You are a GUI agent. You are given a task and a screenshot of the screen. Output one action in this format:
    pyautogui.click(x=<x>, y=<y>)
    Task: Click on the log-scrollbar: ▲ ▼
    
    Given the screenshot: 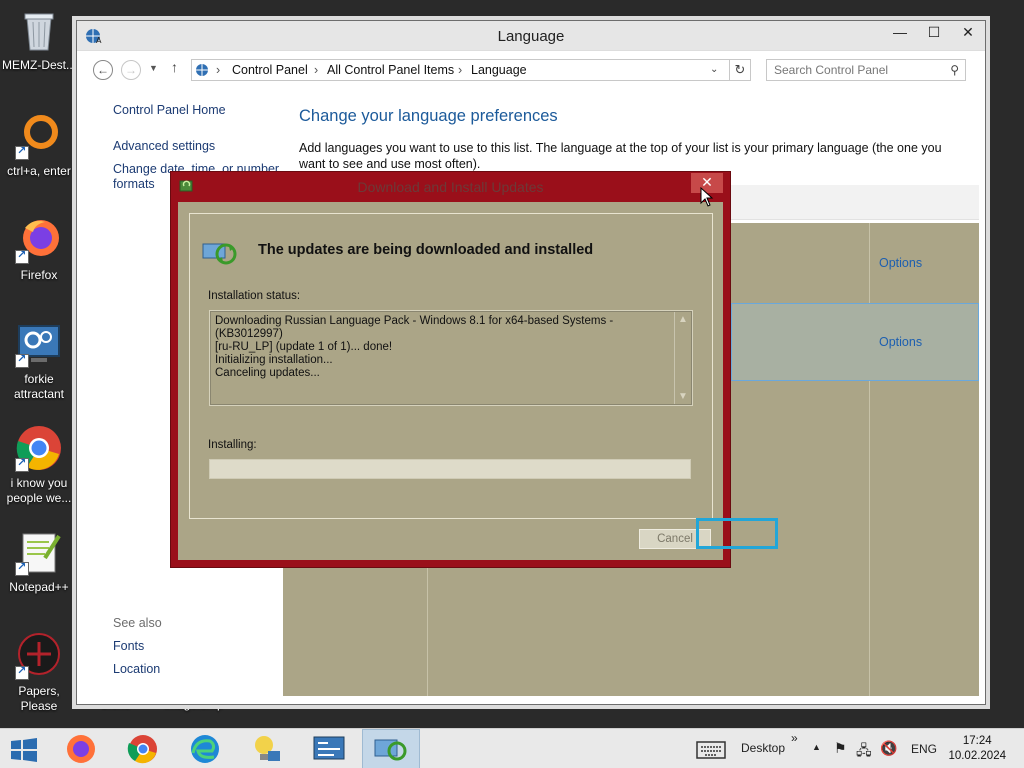 What is the action you would take?
    pyautogui.click(x=682, y=358)
    